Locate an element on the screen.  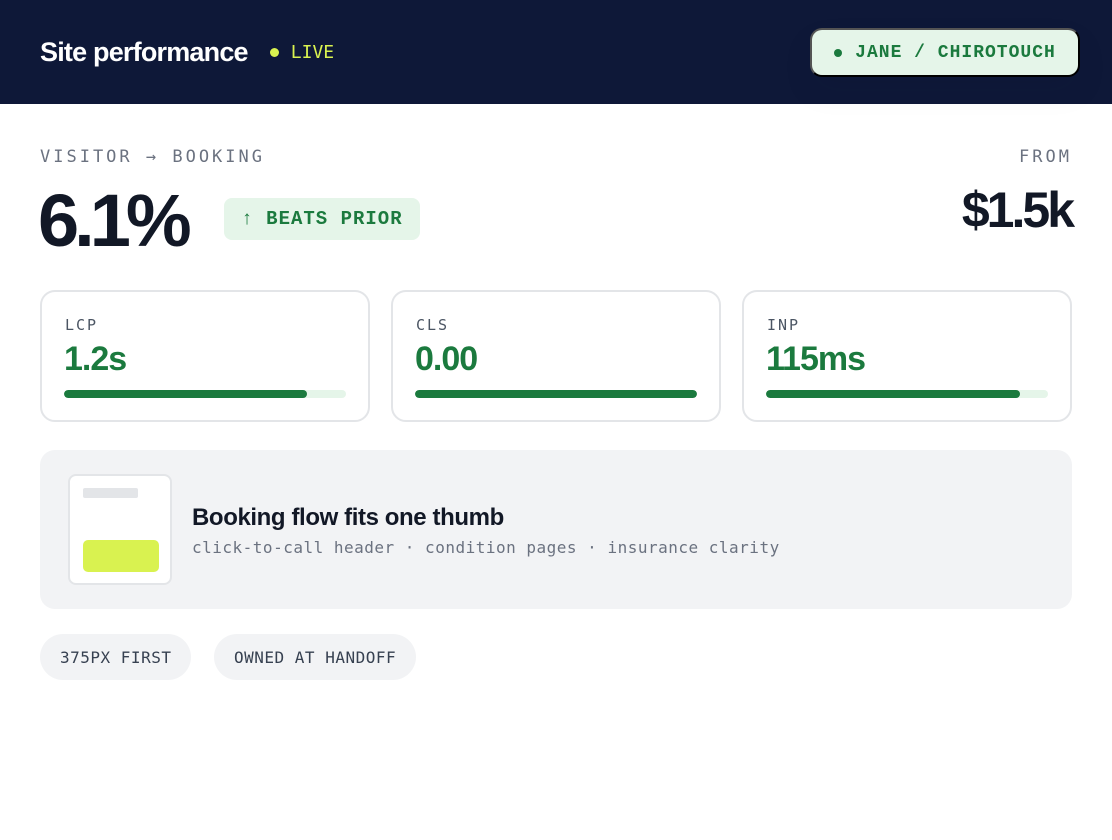
account-status-dot-icon is located at coordinates (838, 52).